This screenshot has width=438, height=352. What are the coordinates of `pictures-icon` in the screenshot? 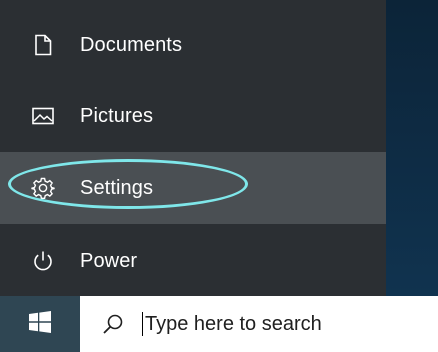 It's located at (43, 116).